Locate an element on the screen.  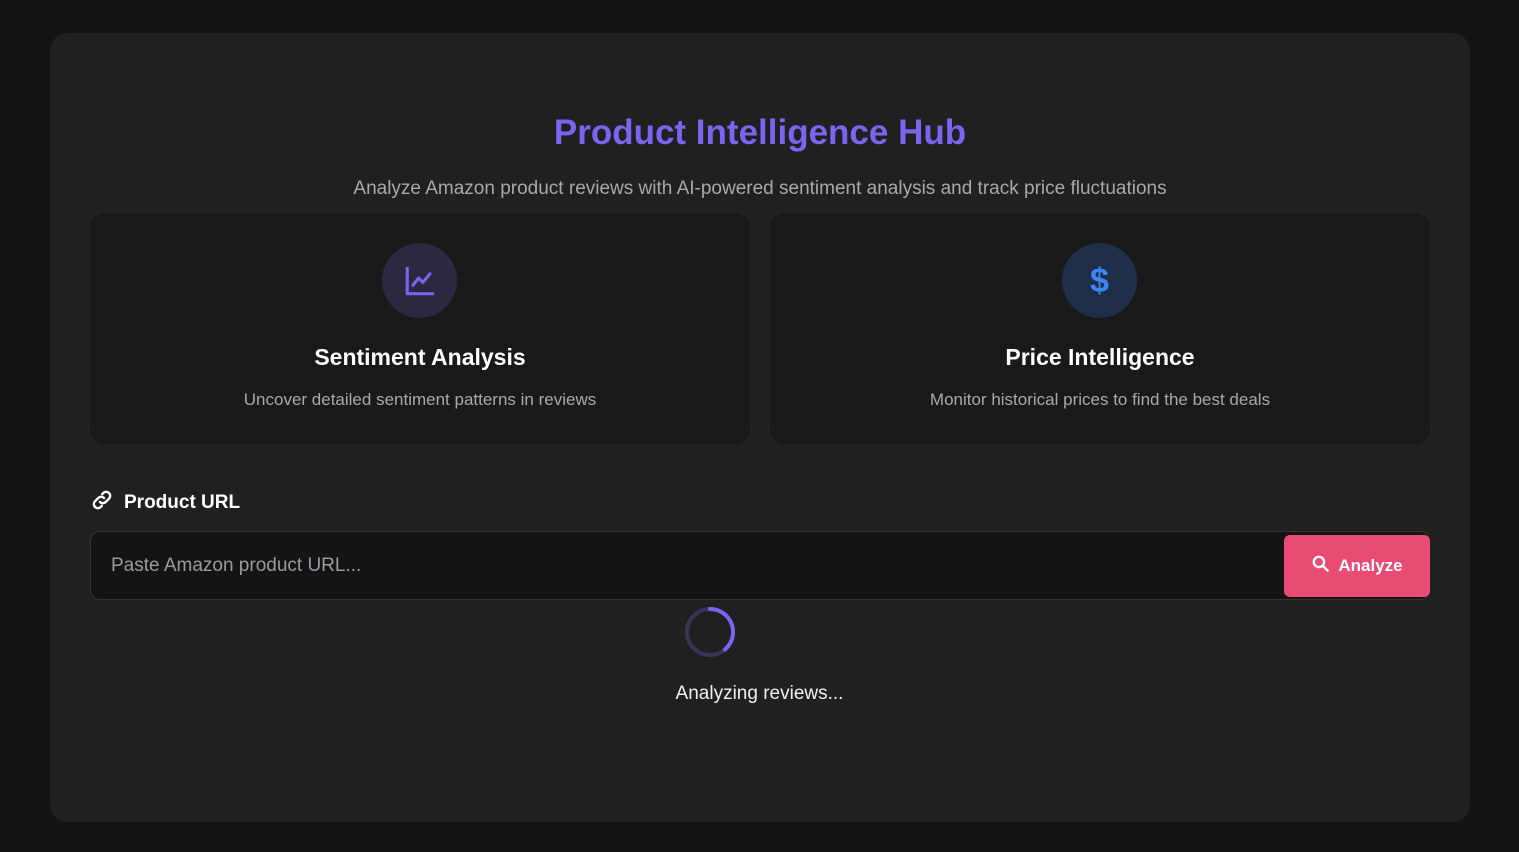
product-url-label: Product URL is located at coordinates (165, 503).